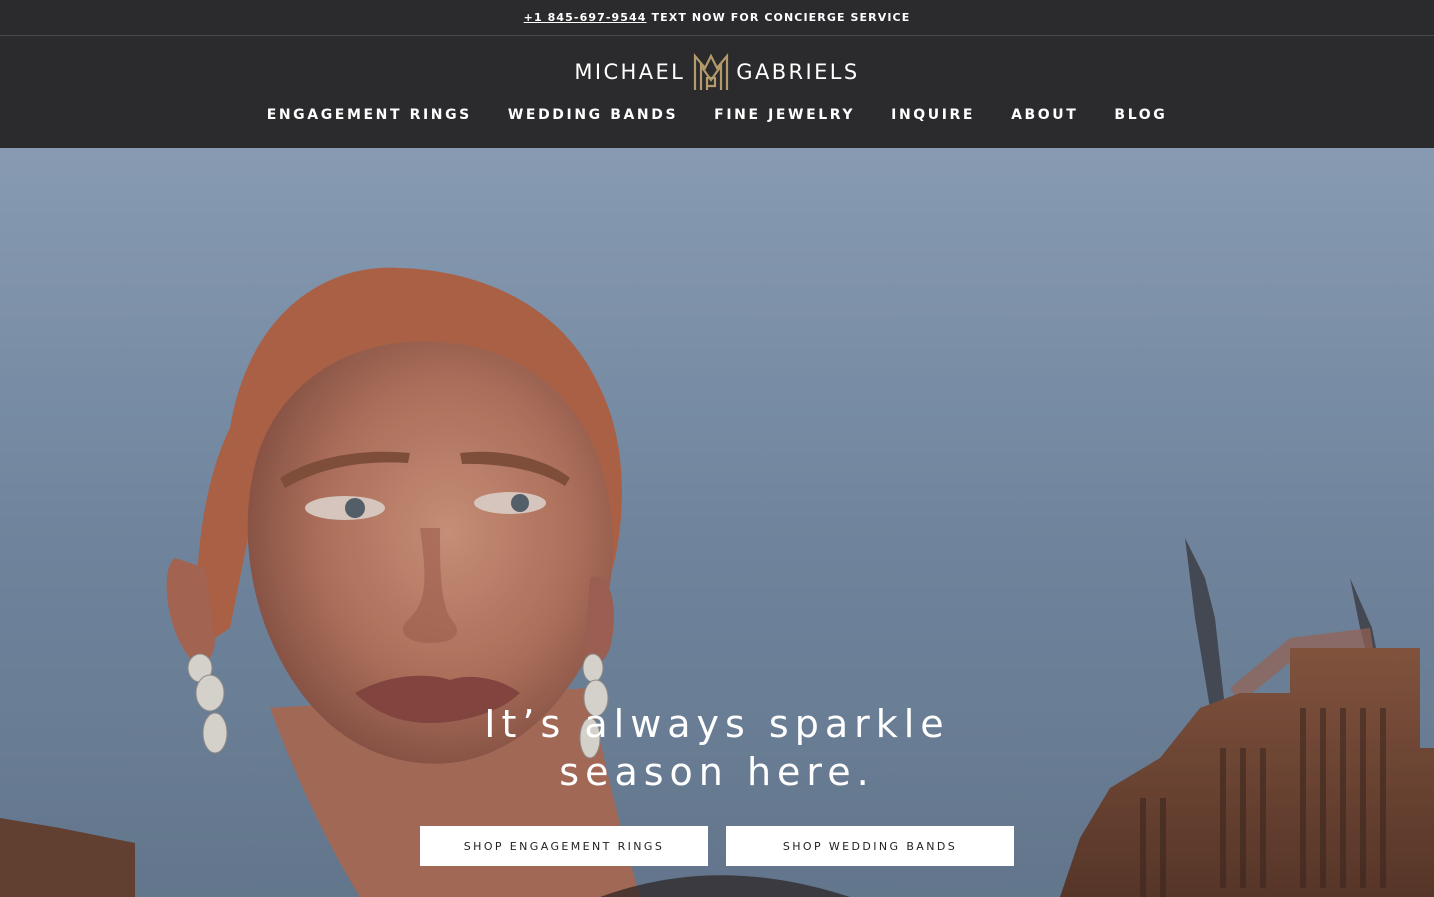  I want to click on logo-text-left: MICHAEL, so click(630, 72).